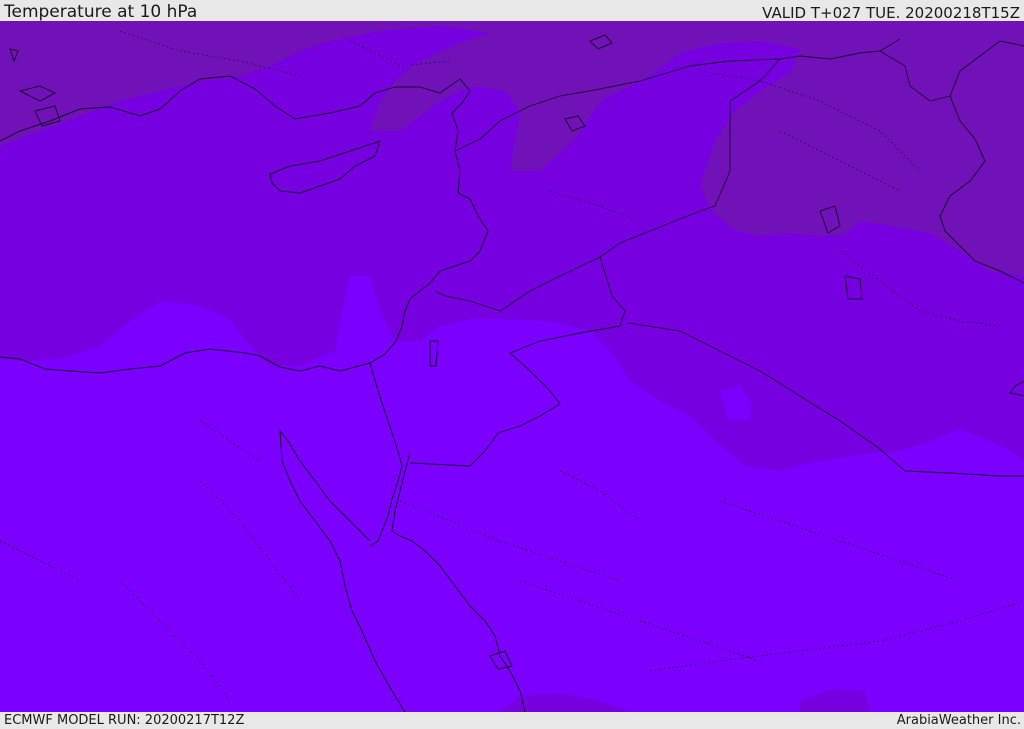 The height and width of the screenshot is (729, 1024). I want to click on credit-label: ArabiaWeather Inc., so click(958, 720).